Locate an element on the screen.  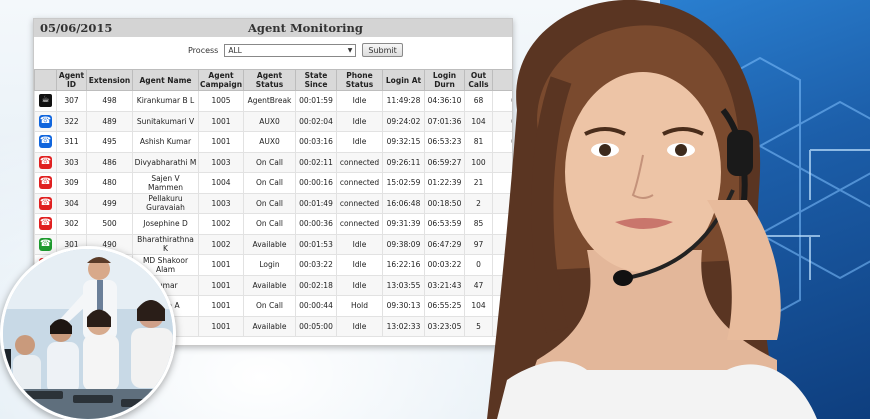
state-since-cell: 00:03:16 is located at coordinates (316, 142).